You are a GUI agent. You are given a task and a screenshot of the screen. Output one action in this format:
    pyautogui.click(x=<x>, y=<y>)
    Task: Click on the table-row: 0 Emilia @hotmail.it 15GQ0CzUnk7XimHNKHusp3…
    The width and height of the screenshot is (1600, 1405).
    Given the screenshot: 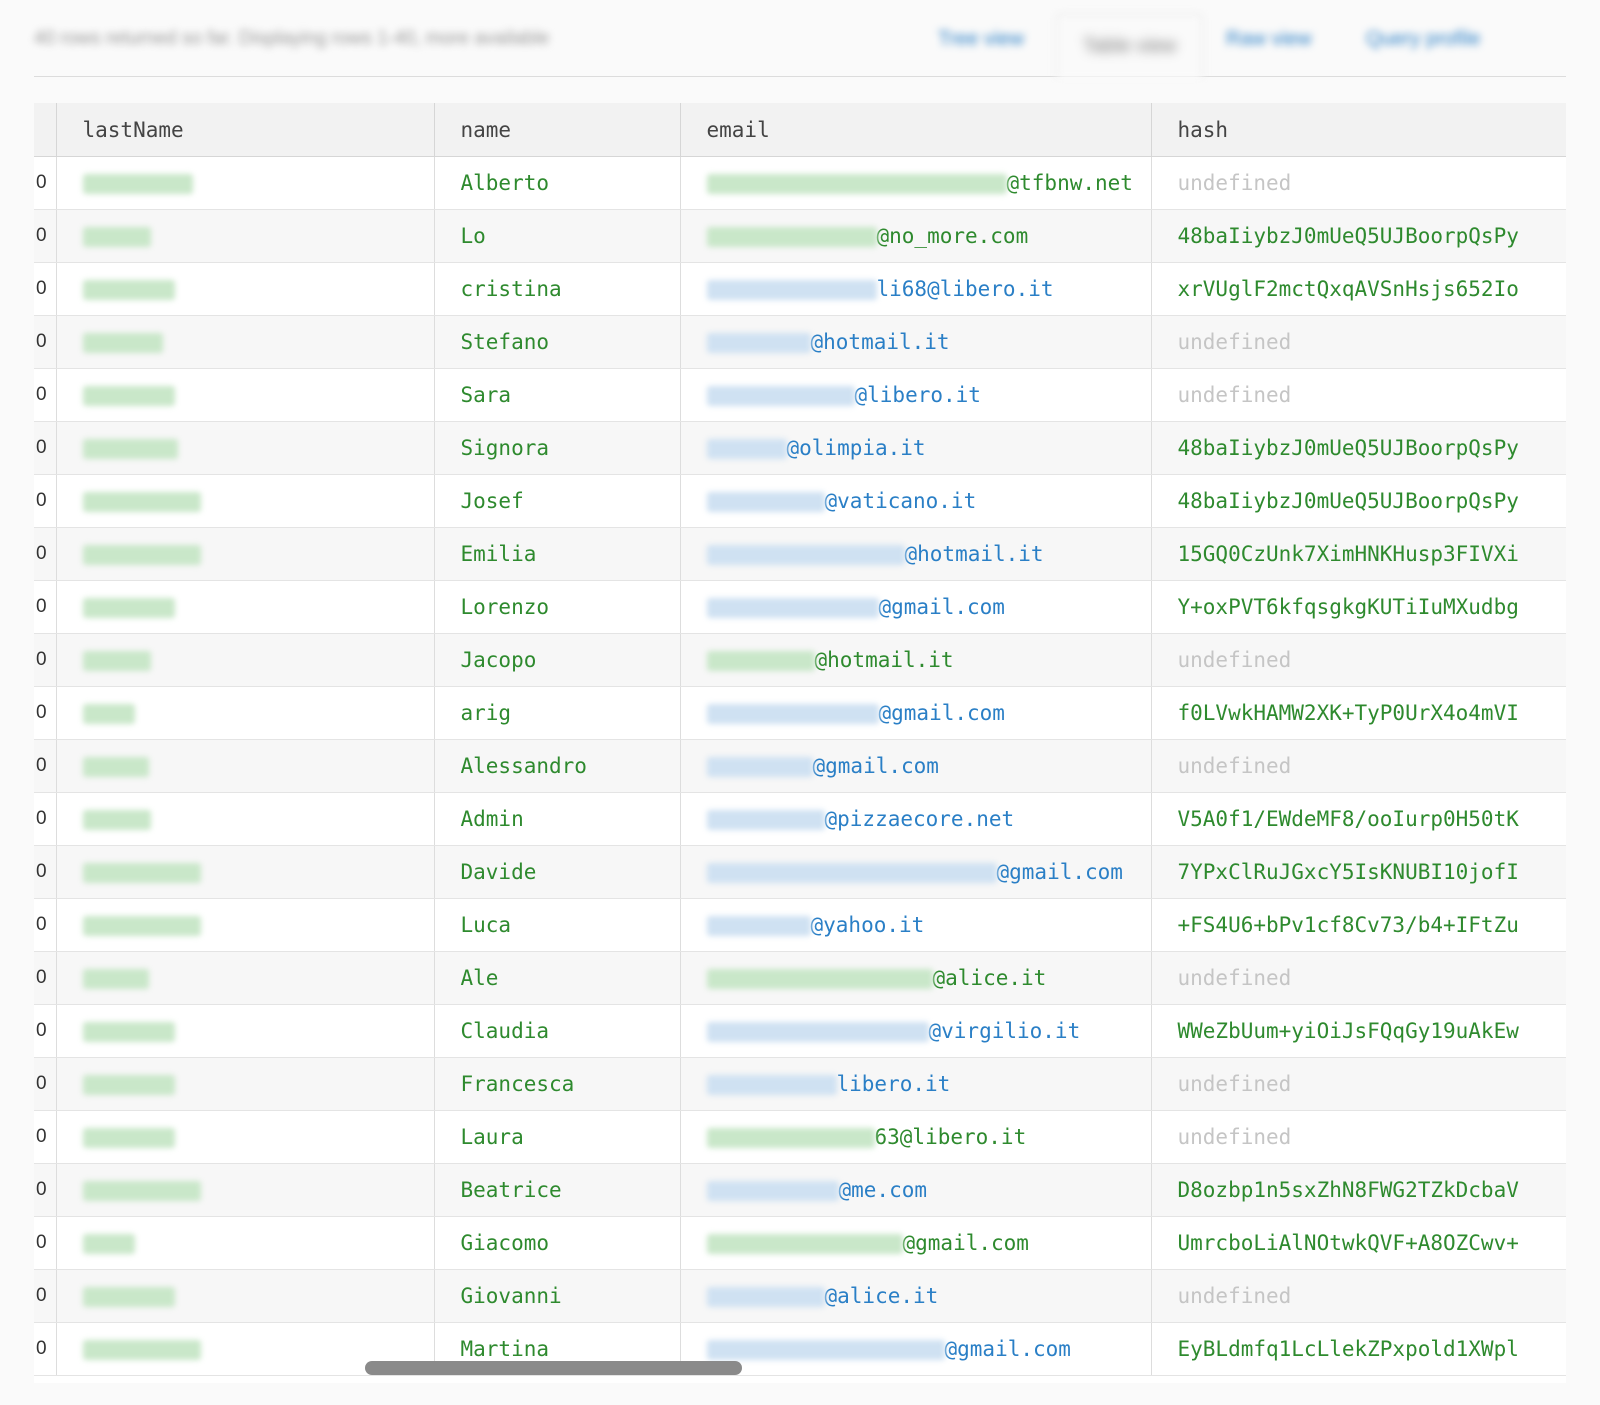 What is the action you would take?
    pyautogui.click(x=800, y=554)
    